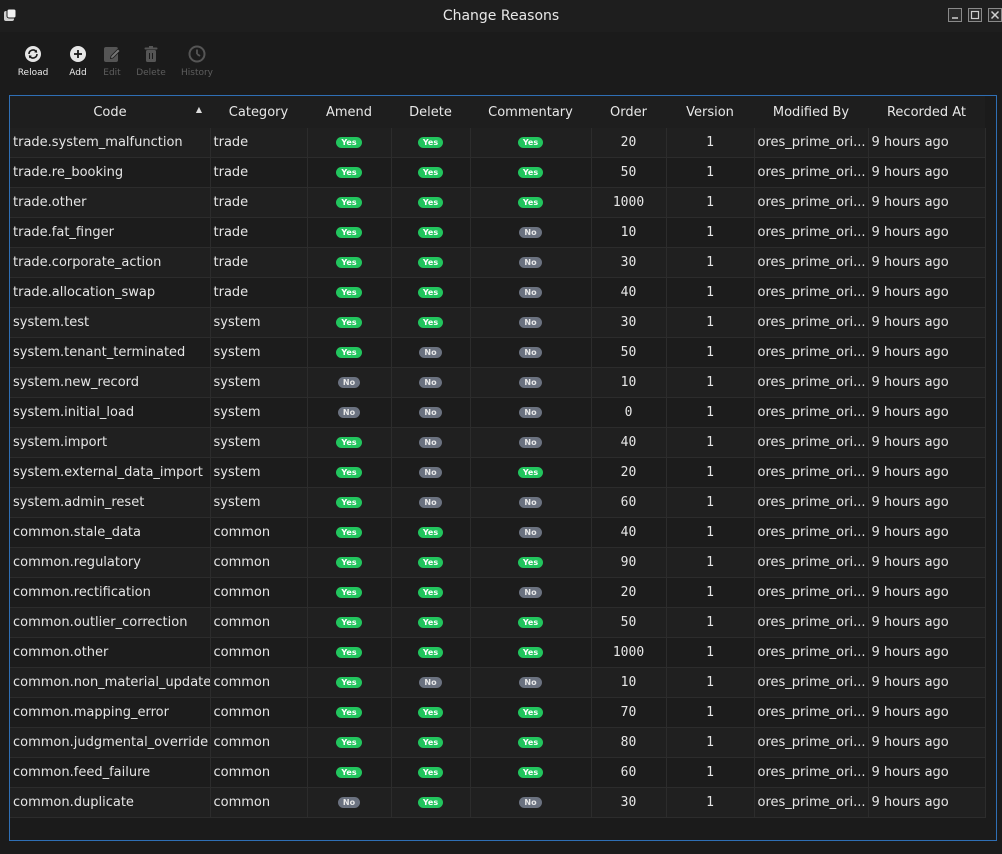 The height and width of the screenshot is (854, 1002). Describe the element at coordinates (629, 382) in the screenshot. I see `order-cell: 10` at that location.